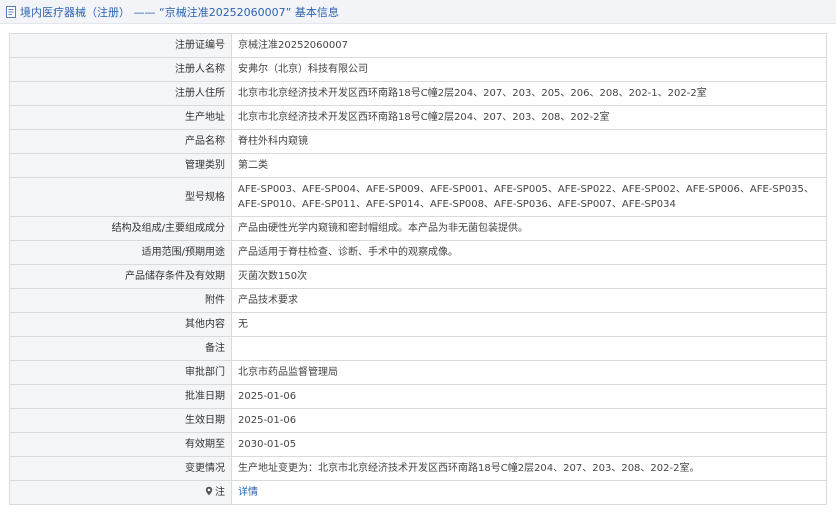  I want to click on field-value: 无, so click(529, 324).